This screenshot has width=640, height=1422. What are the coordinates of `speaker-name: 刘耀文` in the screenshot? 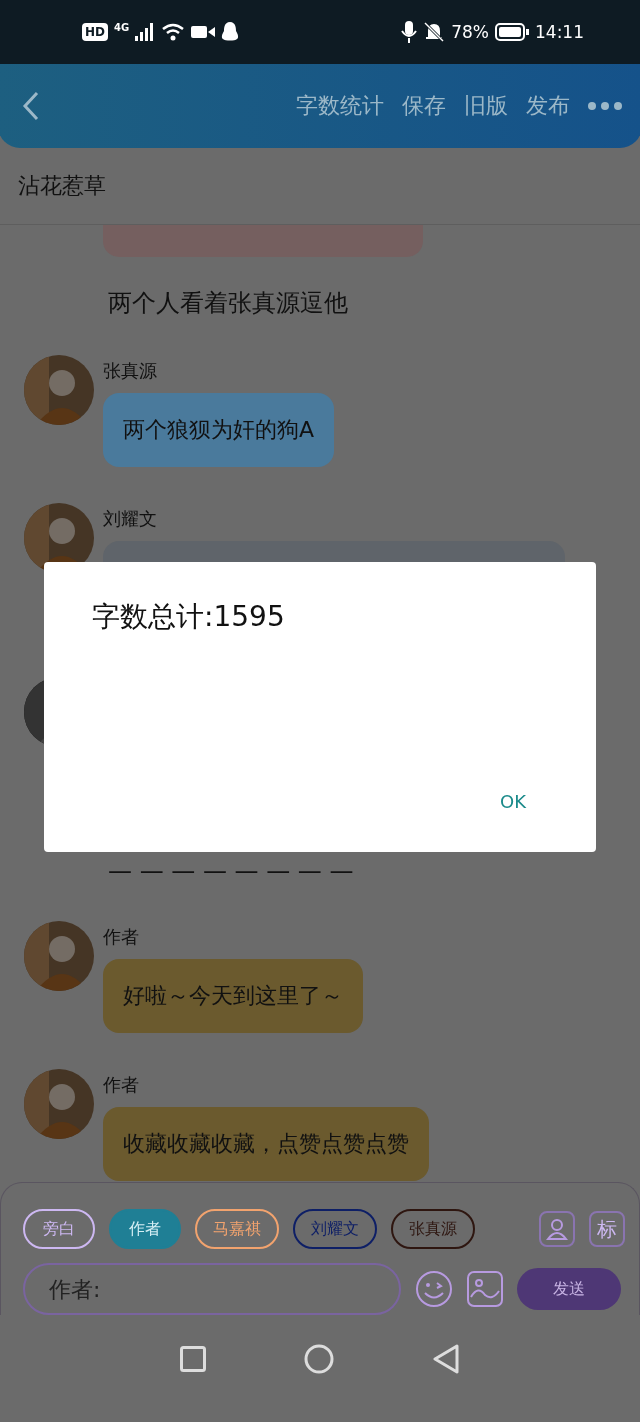 It's located at (130, 519).